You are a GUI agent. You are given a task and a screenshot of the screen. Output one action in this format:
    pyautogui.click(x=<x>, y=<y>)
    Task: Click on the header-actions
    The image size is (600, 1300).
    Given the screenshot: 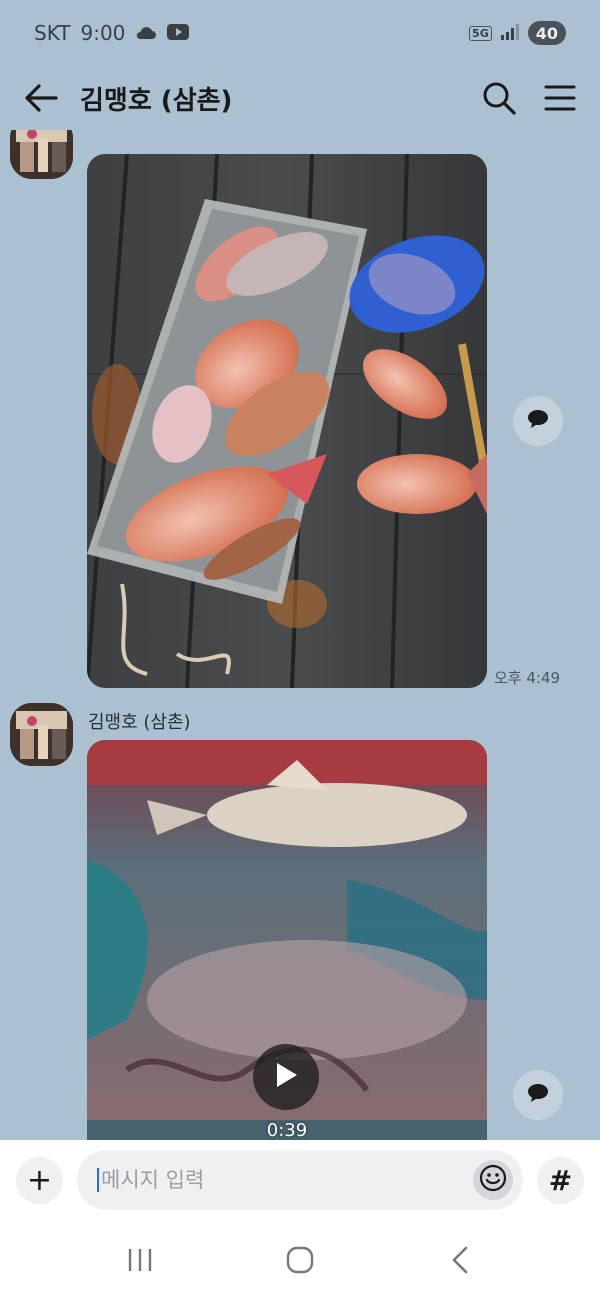 What is the action you would take?
    pyautogui.click(x=529, y=98)
    